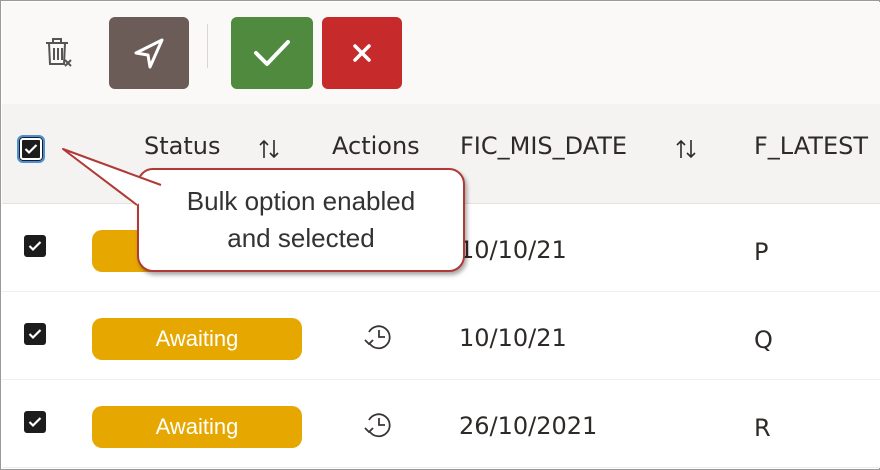 This screenshot has height=470, width=880. I want to click on f-latest-cell: Q, so click(763, 340).